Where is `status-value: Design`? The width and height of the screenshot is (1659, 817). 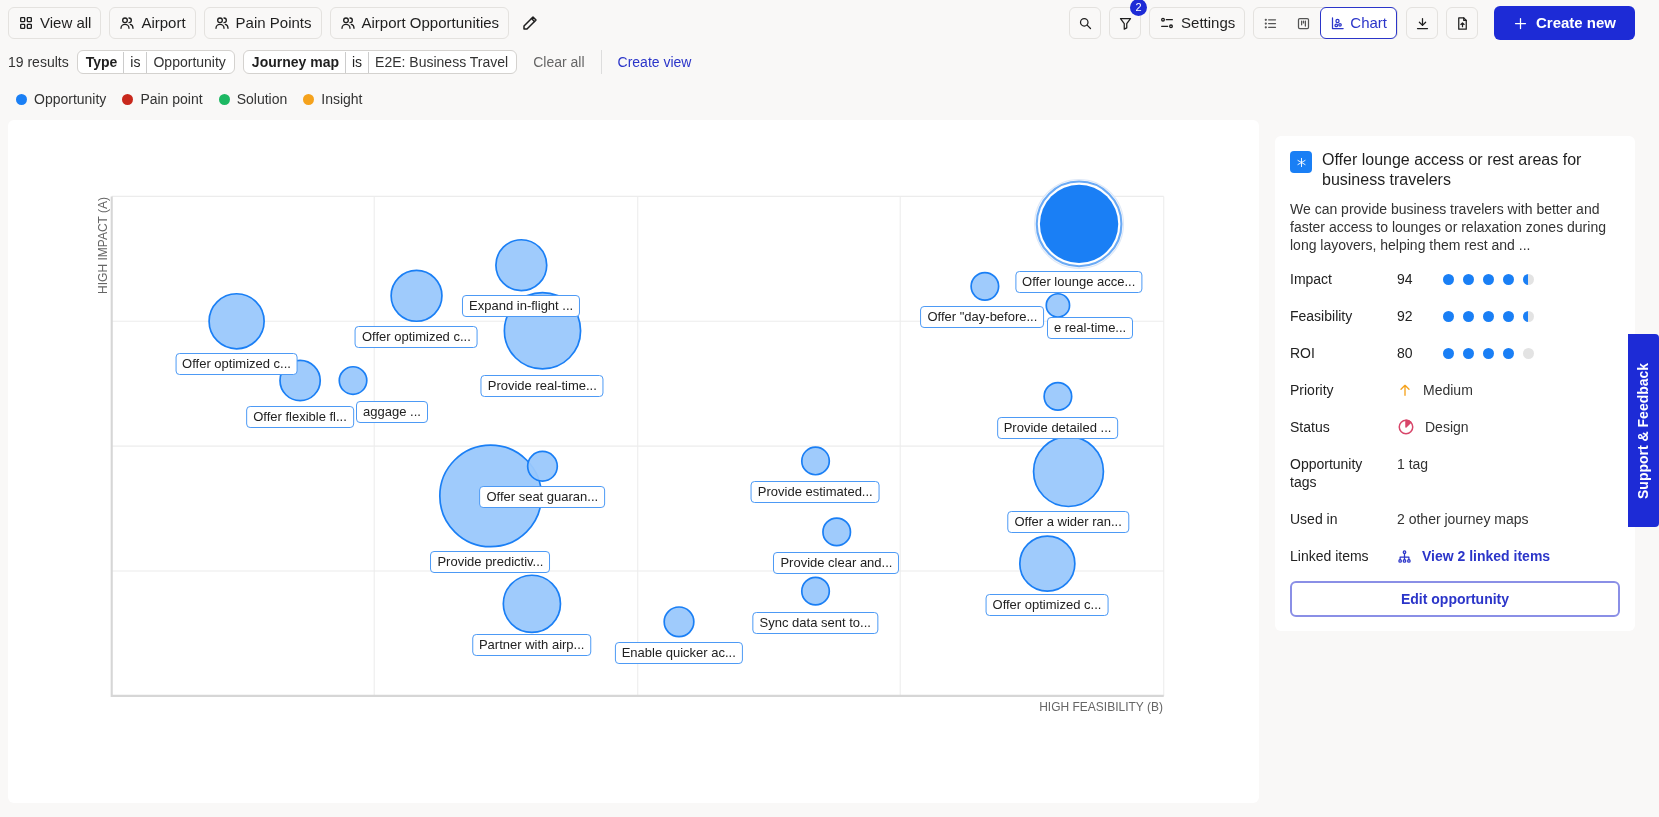 status-value: Design is located at coordinates (1447, 427).